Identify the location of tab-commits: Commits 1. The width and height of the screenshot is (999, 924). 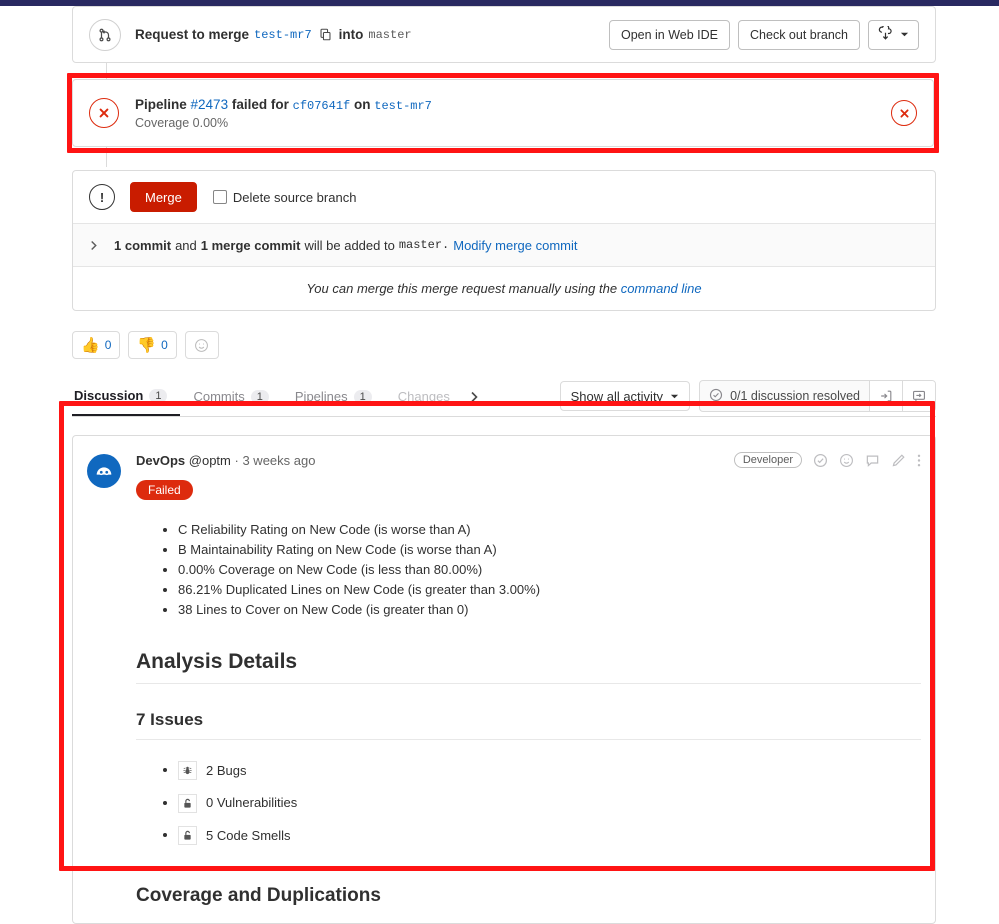
(230, 396).